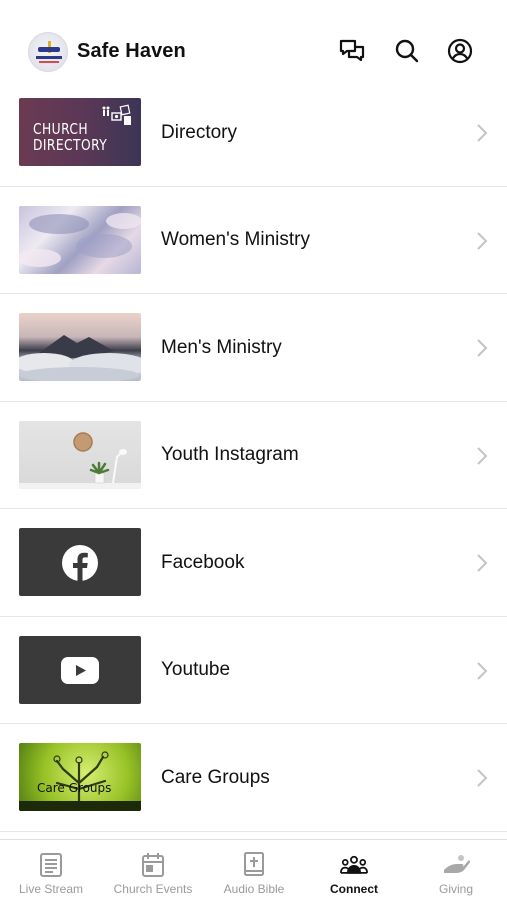 This screenshot has width=507, height=900. I want to click on church-logo, so click(48, 52).